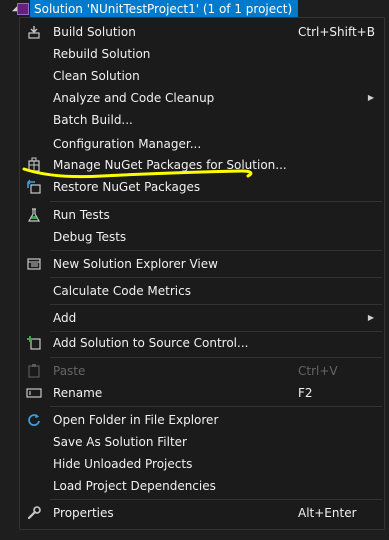 Image resolution: width=389 pixels, height=540 pixels. Describe the element at coordinates (78, 393) in the screenshot. I see `menu-item-label: Rename` at that location.